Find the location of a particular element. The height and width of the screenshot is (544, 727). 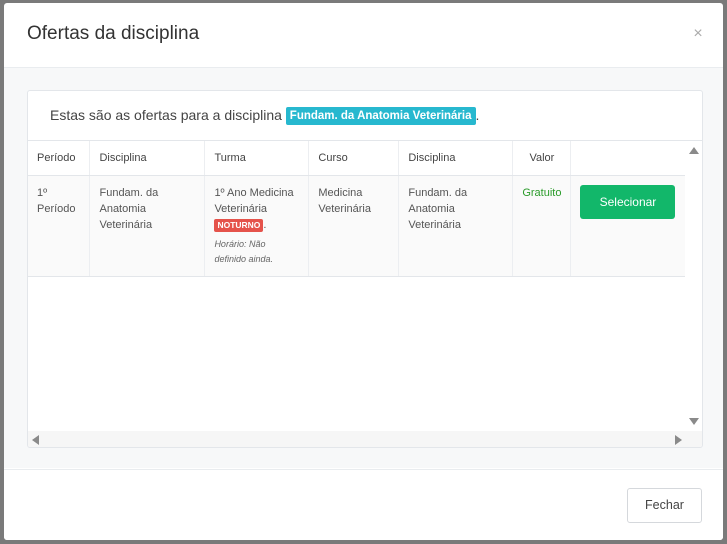

header-disciplina: Disciplina is located at coordinates (147, 158).